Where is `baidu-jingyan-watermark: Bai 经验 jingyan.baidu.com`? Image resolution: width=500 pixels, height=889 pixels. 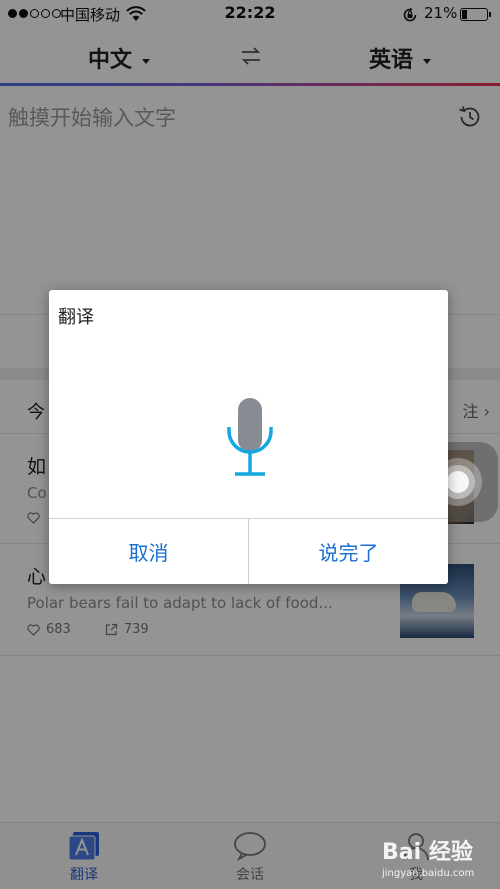 baidu-jingyan-watermark: Bai 经验 jingyan.baidu.com is located at coordinates (440, 860).